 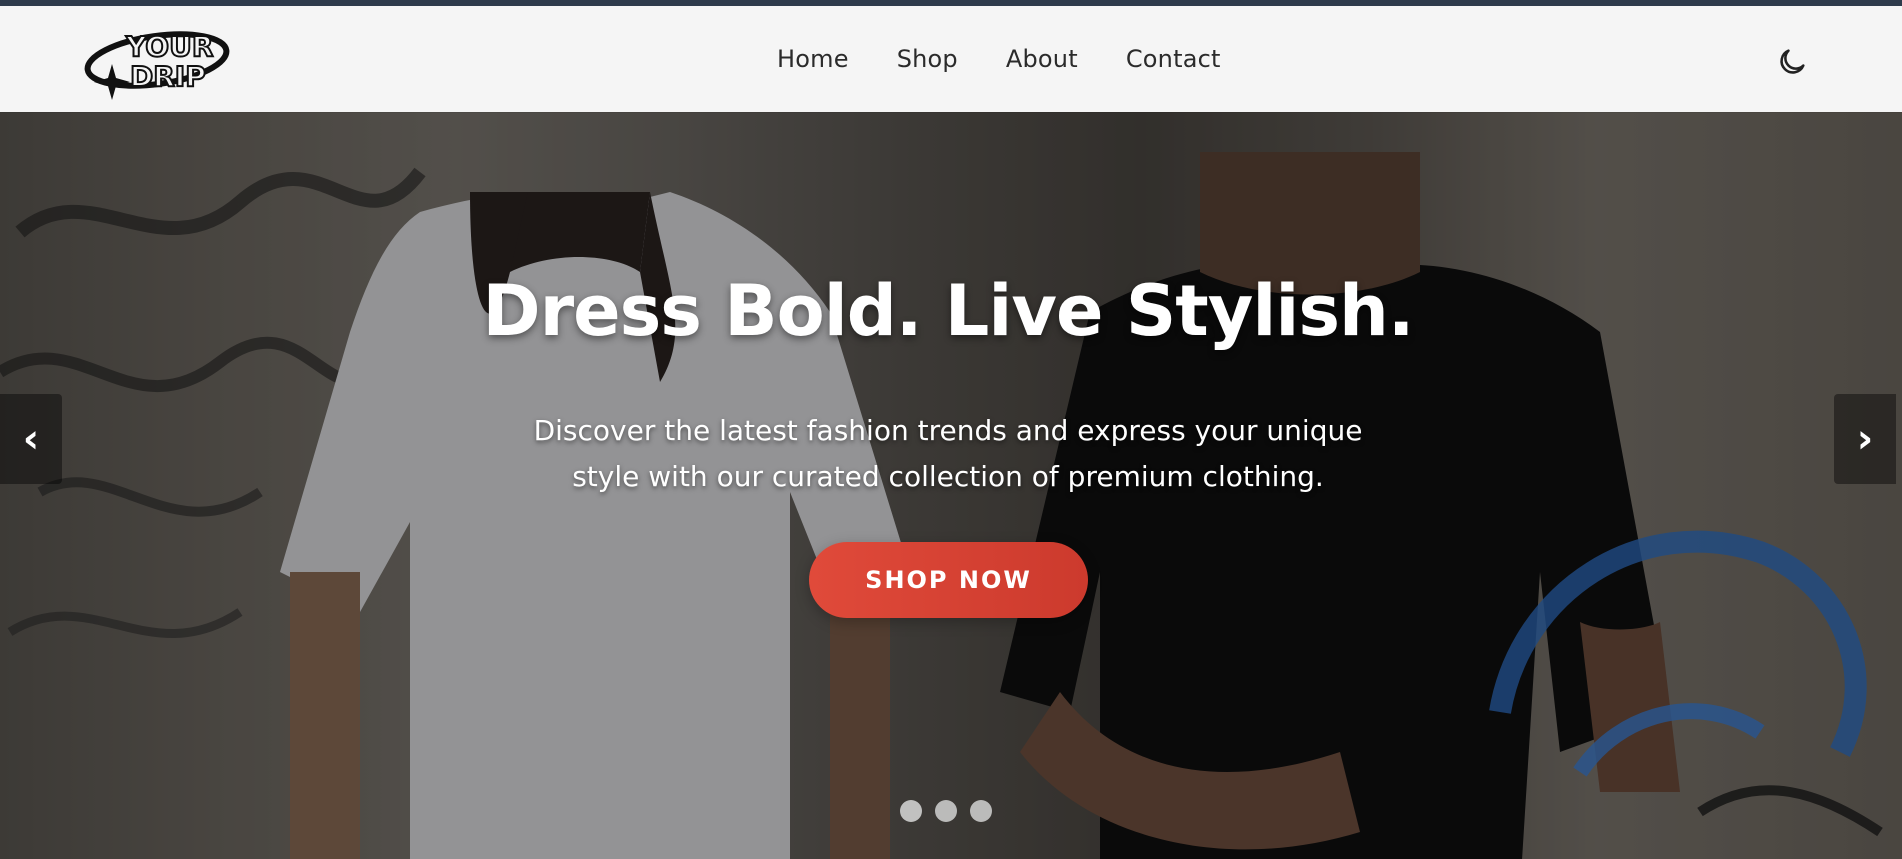 What do you see at coordinates (948, 580) in the screenshot?
I see `shop-now-button: SHOP NOW` at bounding box center [948, 580].